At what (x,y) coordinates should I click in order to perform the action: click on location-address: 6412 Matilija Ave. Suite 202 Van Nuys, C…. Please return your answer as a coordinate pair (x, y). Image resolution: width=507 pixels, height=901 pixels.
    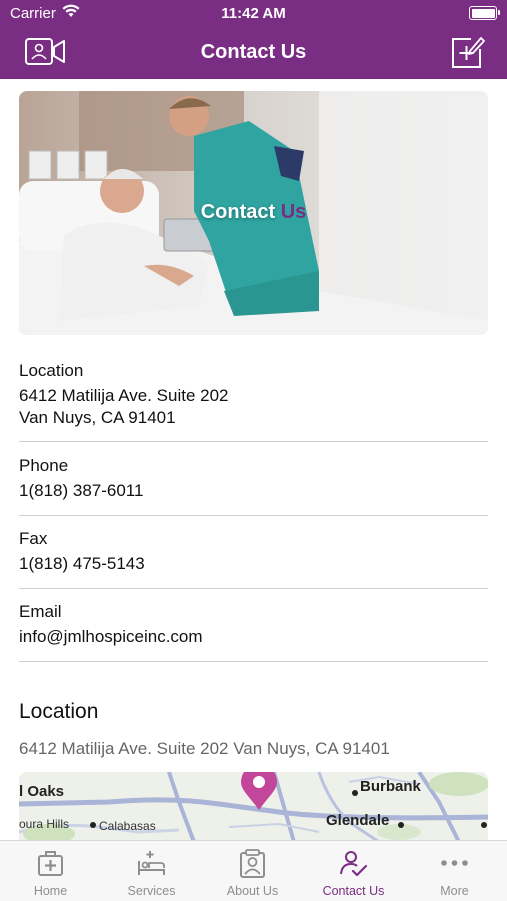
    Looking at the image, I should click on (204, 748).